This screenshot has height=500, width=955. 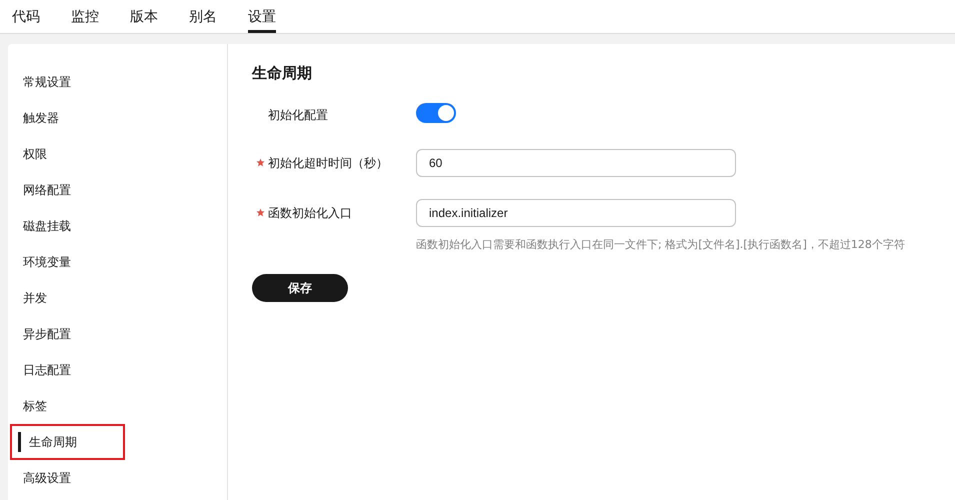 What do you see at coordinates (436, 113) in the screenshot?
I see `toggle-switch` at bounding box center [436, 113].